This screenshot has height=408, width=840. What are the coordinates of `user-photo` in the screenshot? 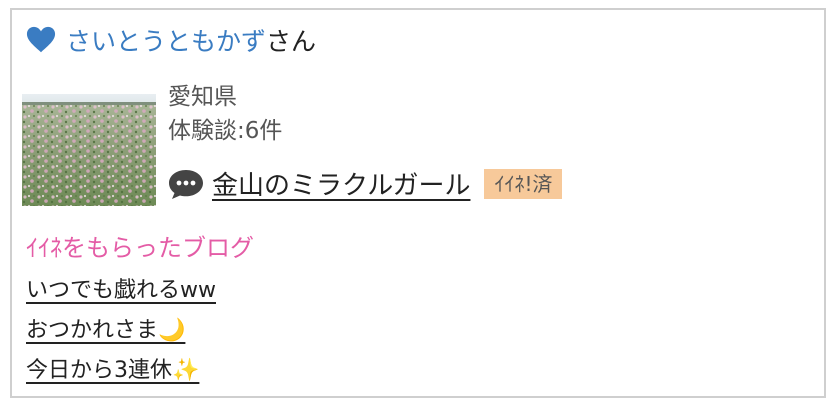 It's located at (89, 150).